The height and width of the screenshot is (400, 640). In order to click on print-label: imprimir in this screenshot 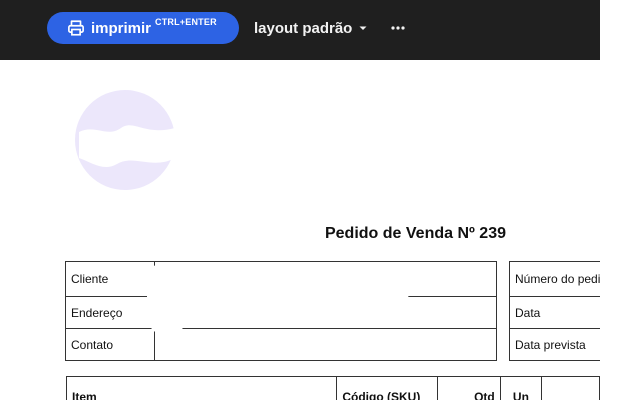, I will do `click(121, 28)`.